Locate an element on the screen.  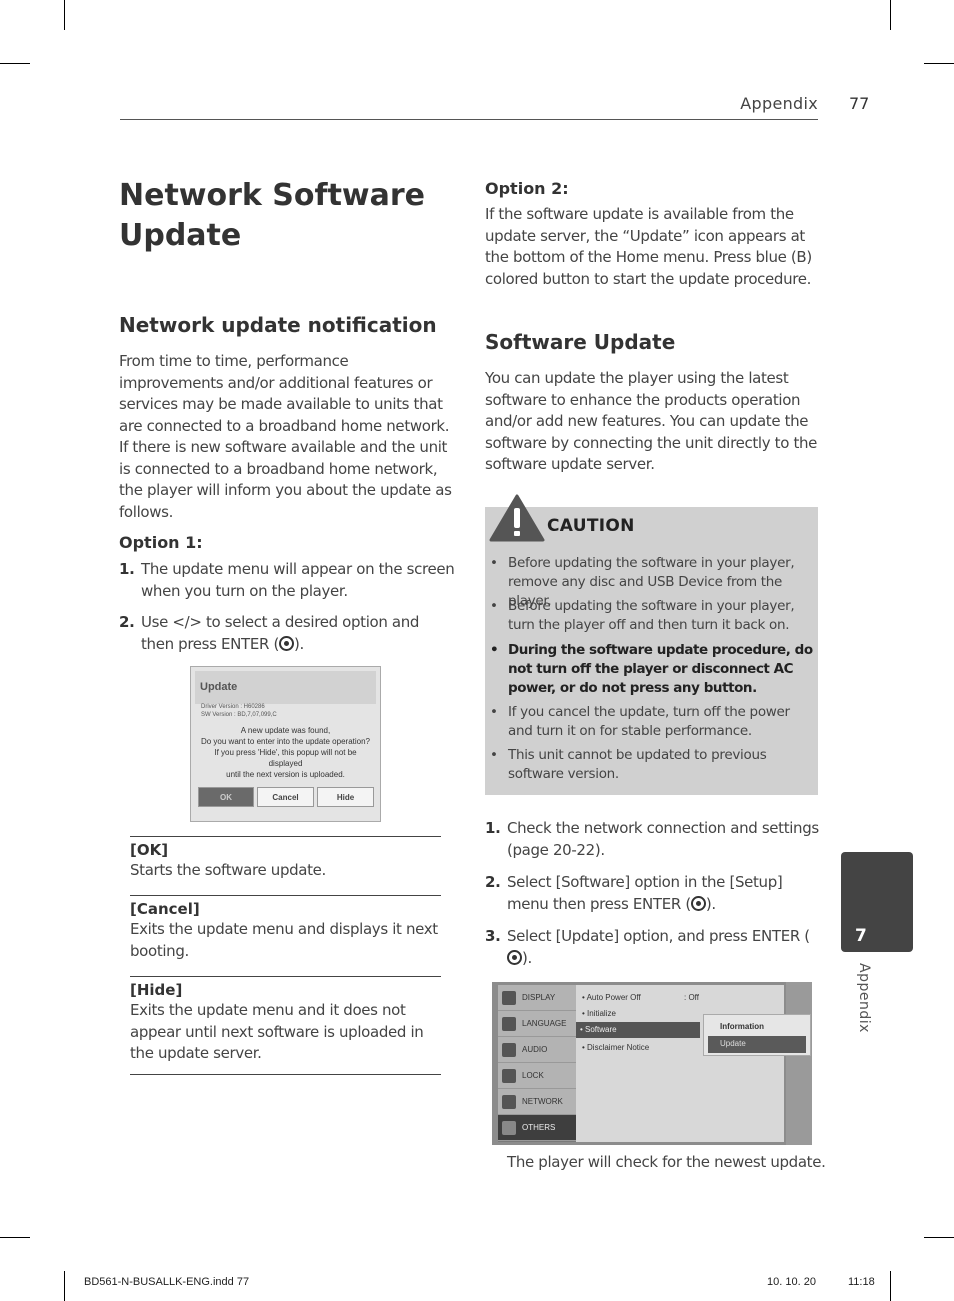
option2-heading: Option 2: is located at coordinates (527, 188).